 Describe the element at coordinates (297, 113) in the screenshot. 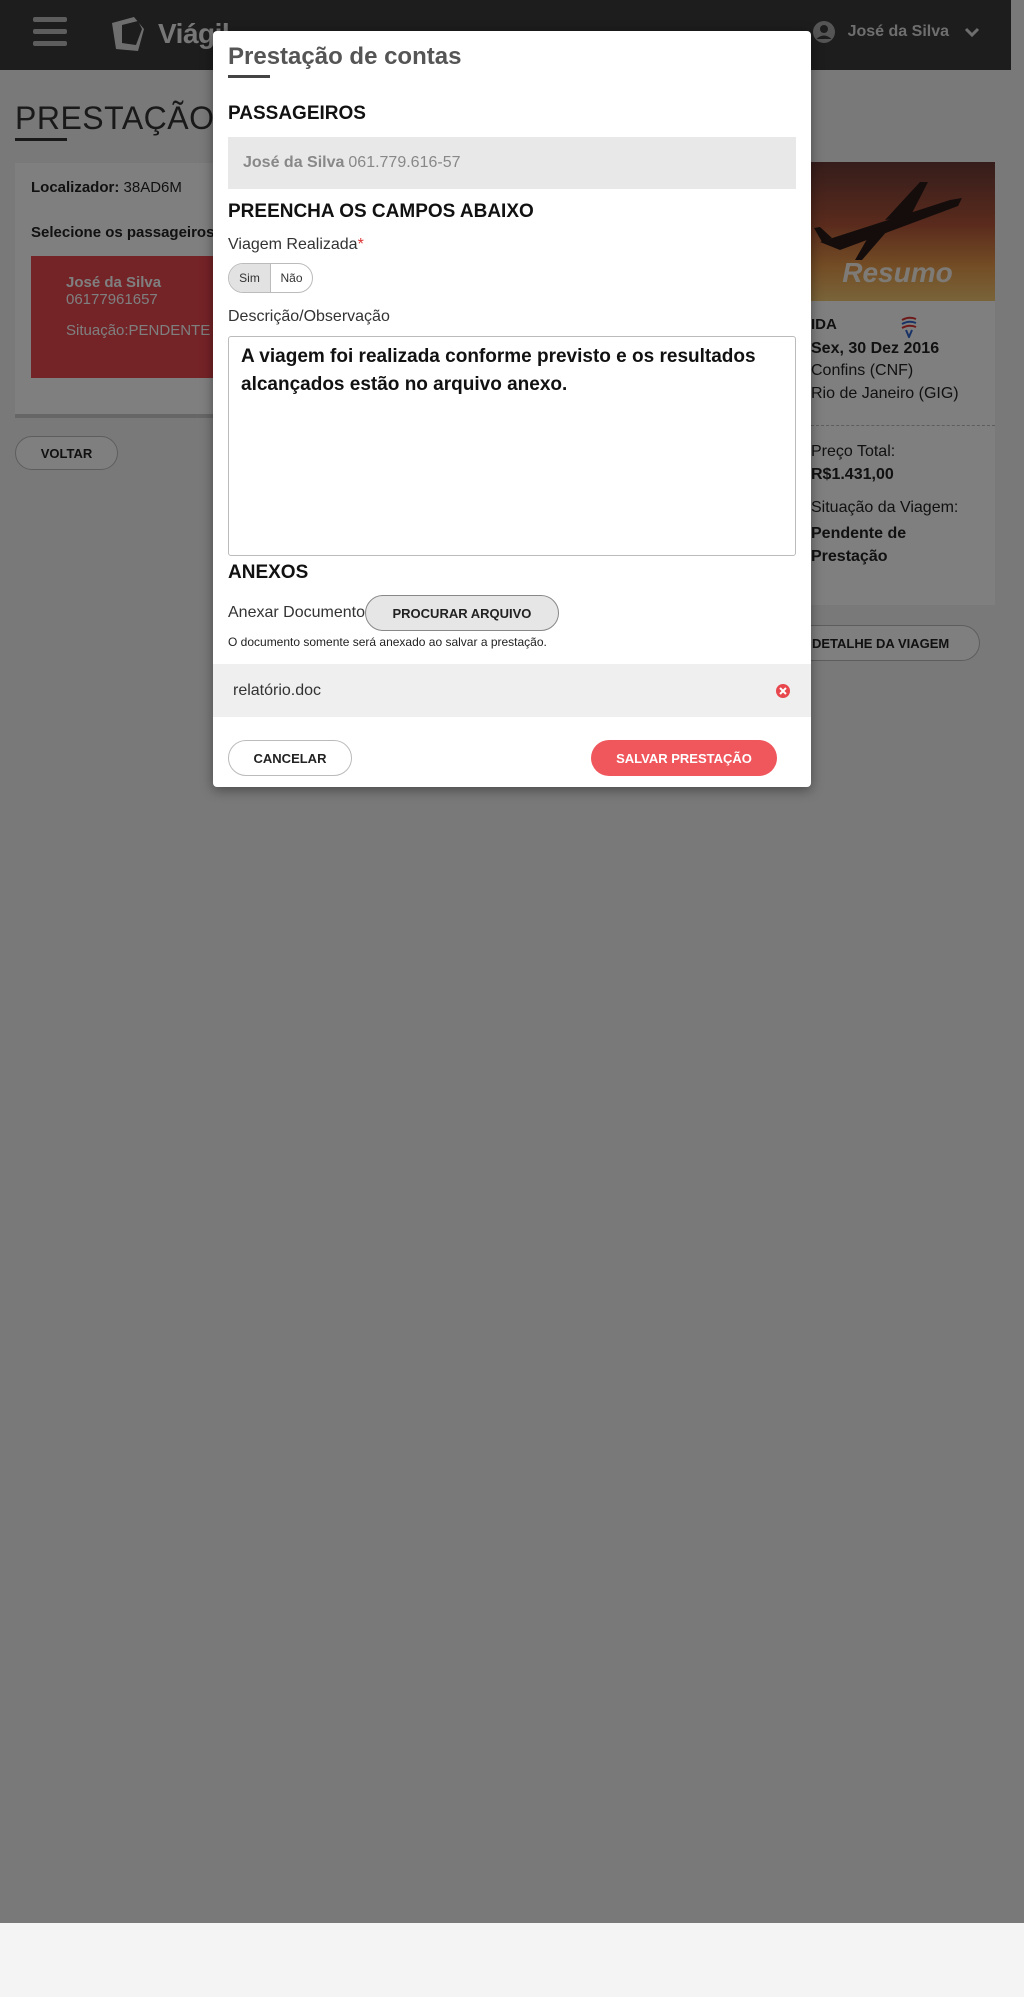

I see `passengers-heading: PASSAGEIROS` at that location.